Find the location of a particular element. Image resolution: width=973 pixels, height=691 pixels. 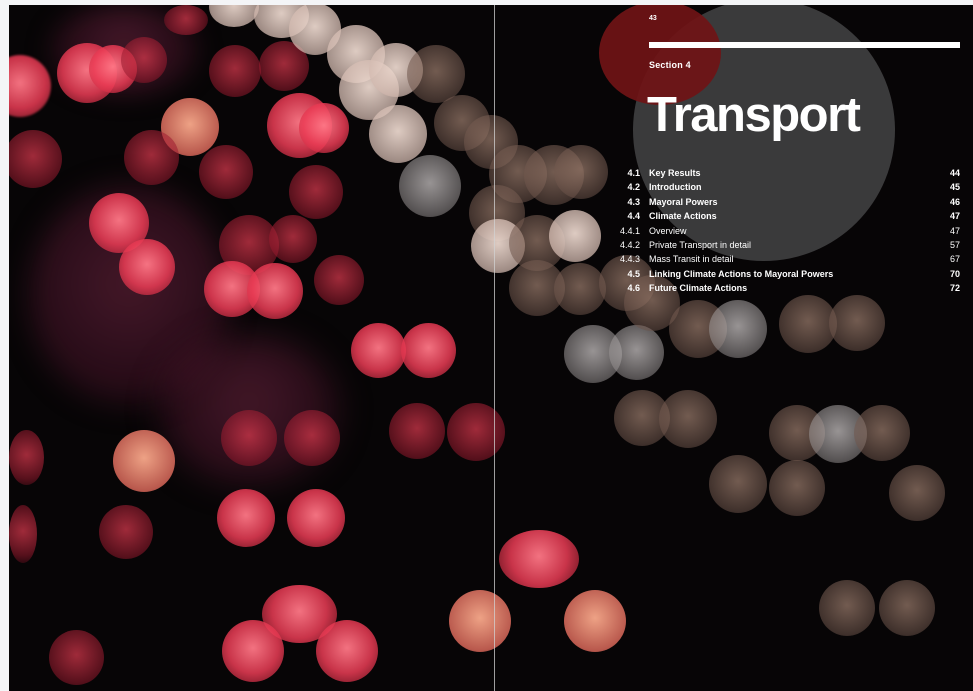

toc-entry-title: Overview is located at coordinates (668, 230).